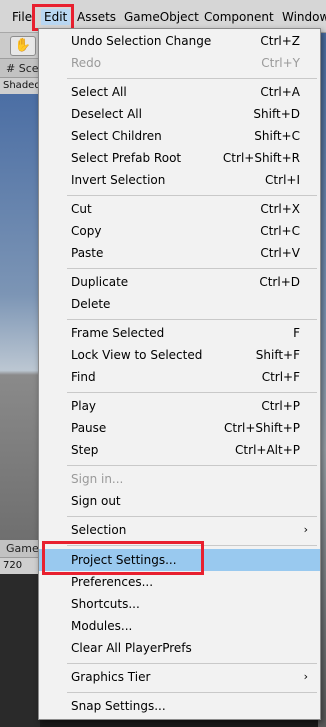  I want to click on menu-item-label: Lock View to Selected, so click(137, 355).